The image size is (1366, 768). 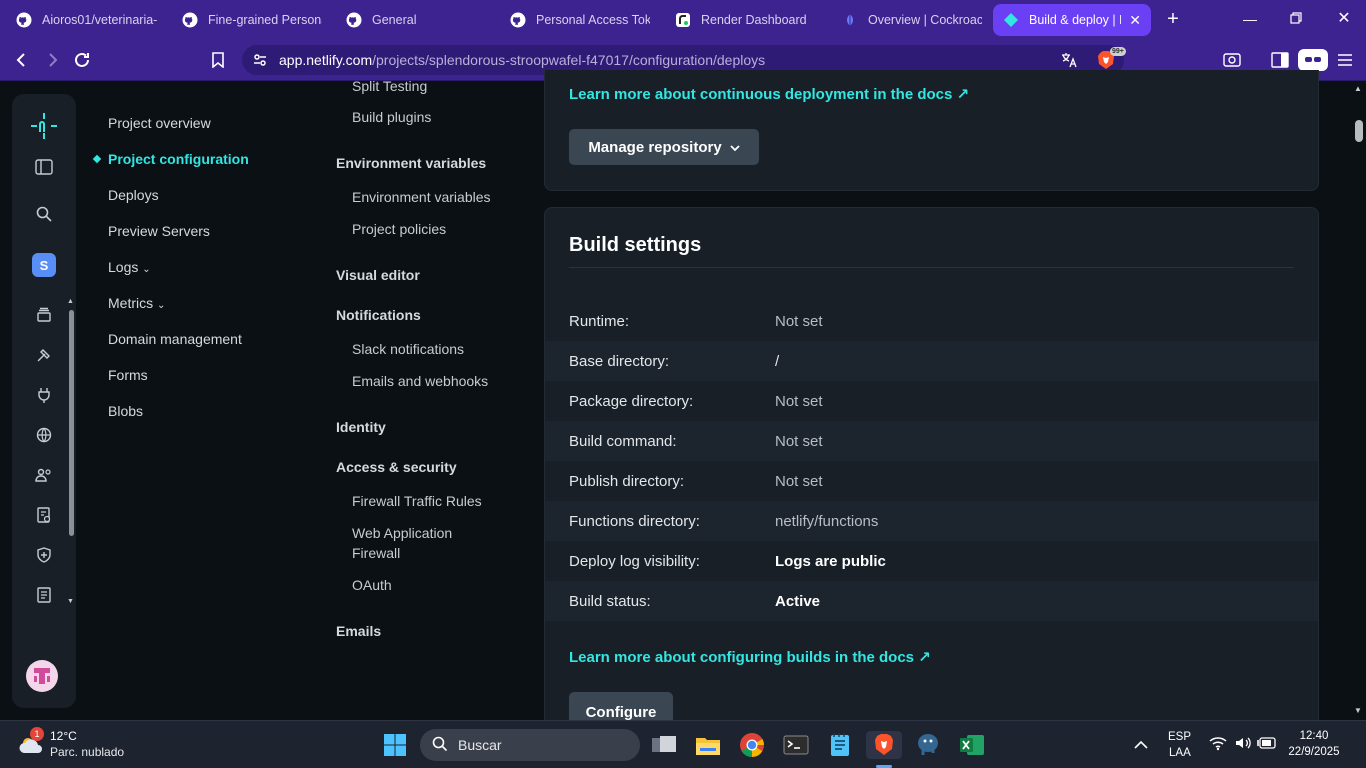 I want to click on collapse-sidebar-icon, so click(x=44, y=167).